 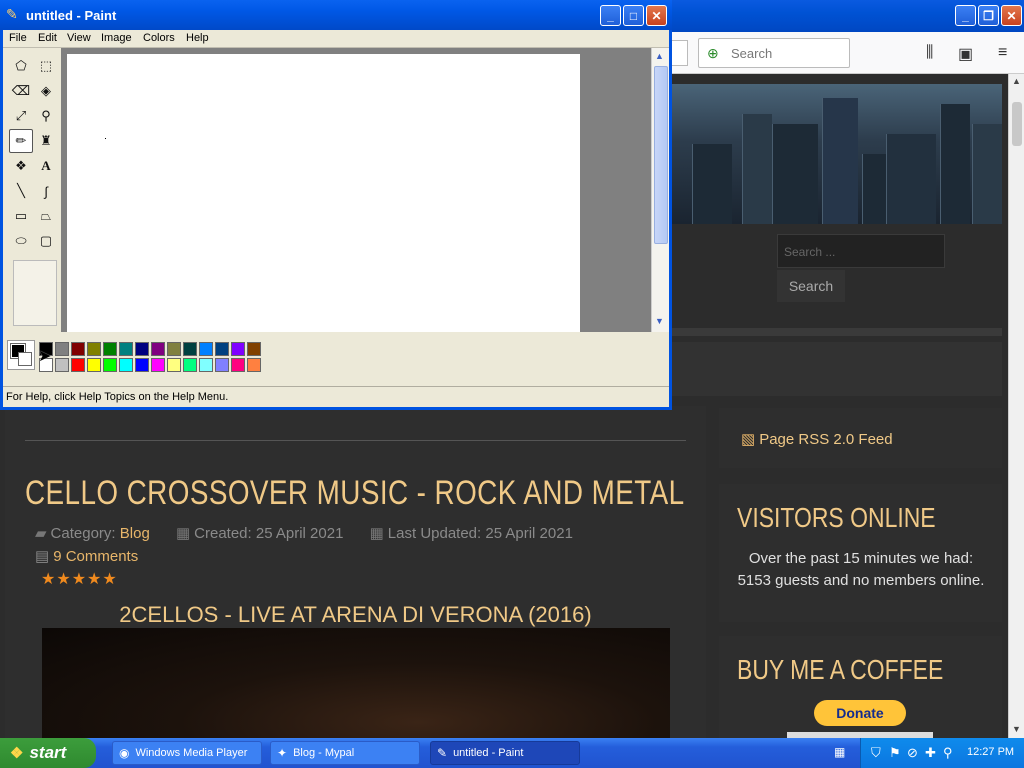 I want to click on article-title: CELLO CROSSOVER MUSIC - ROCK AND METAL, so click(x=355, y=493).